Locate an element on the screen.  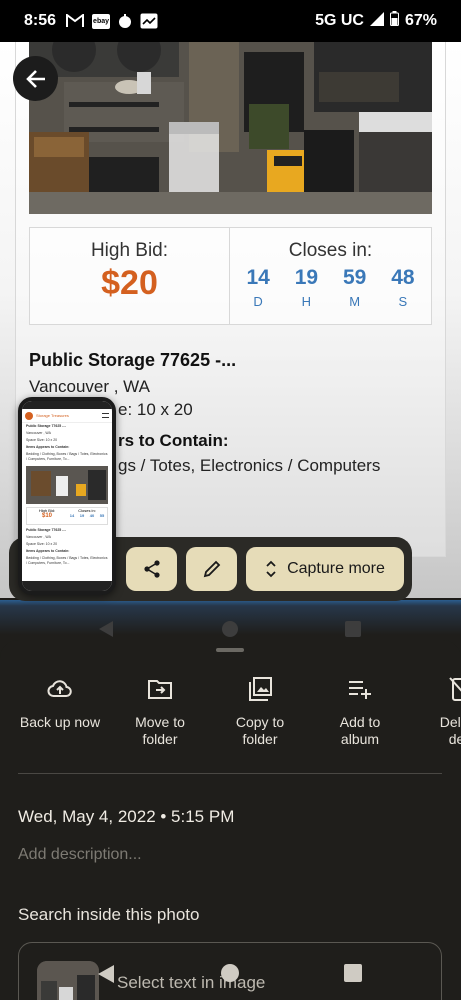
listing-contents: gs / Totes, Electronics / Computers is located at coordinates (249, 465).